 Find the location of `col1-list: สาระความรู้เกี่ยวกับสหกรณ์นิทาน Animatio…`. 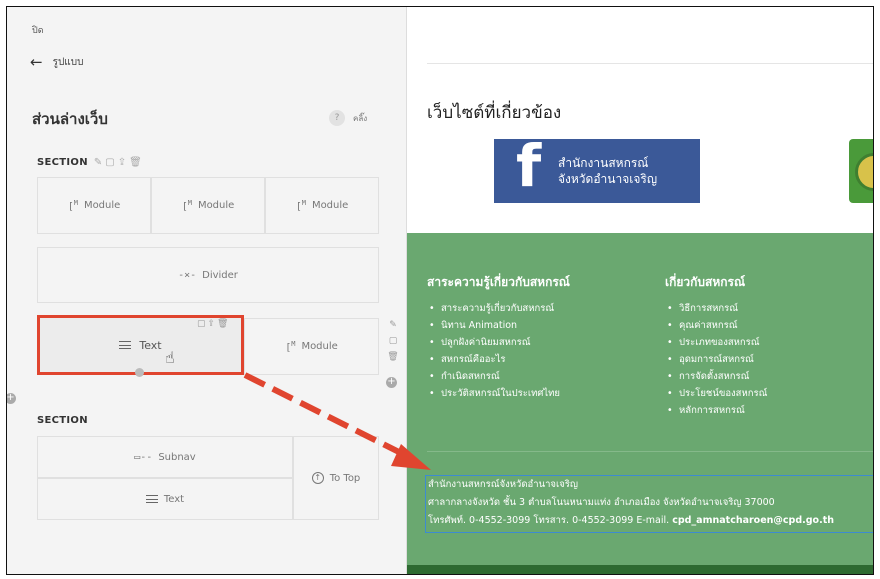

col1-list: สาระความรู้เกี่ยวกับสหกรณ์นิทาน Animatio… is located at coordinates (498, 351).